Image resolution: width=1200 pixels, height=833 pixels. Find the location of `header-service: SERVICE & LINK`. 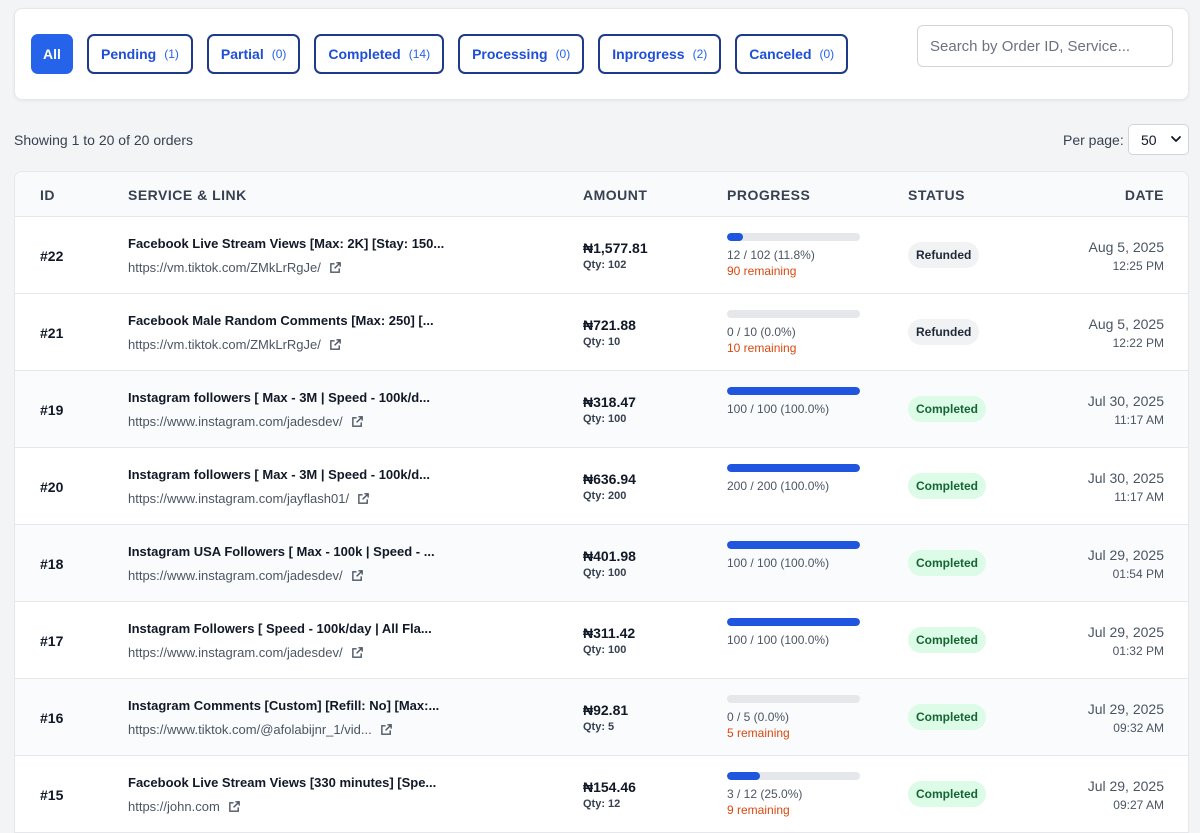

header-service: SERVICE & LINK is located at coordinates (187, 195).